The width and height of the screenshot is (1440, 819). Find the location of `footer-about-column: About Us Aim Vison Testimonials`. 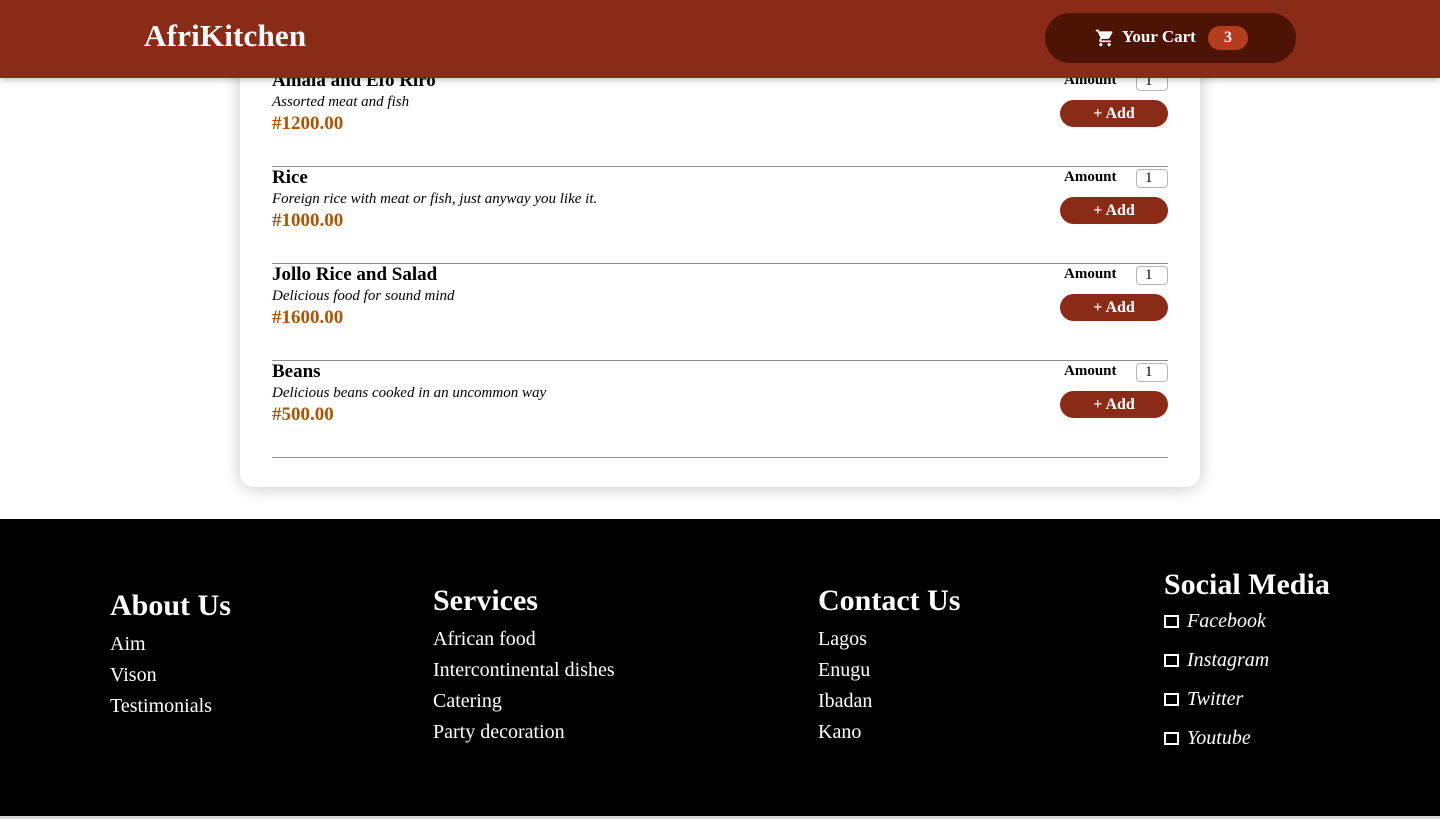

footer-about-column: About Us Aim Vison Testimonials is located at coordinates (170, 655).